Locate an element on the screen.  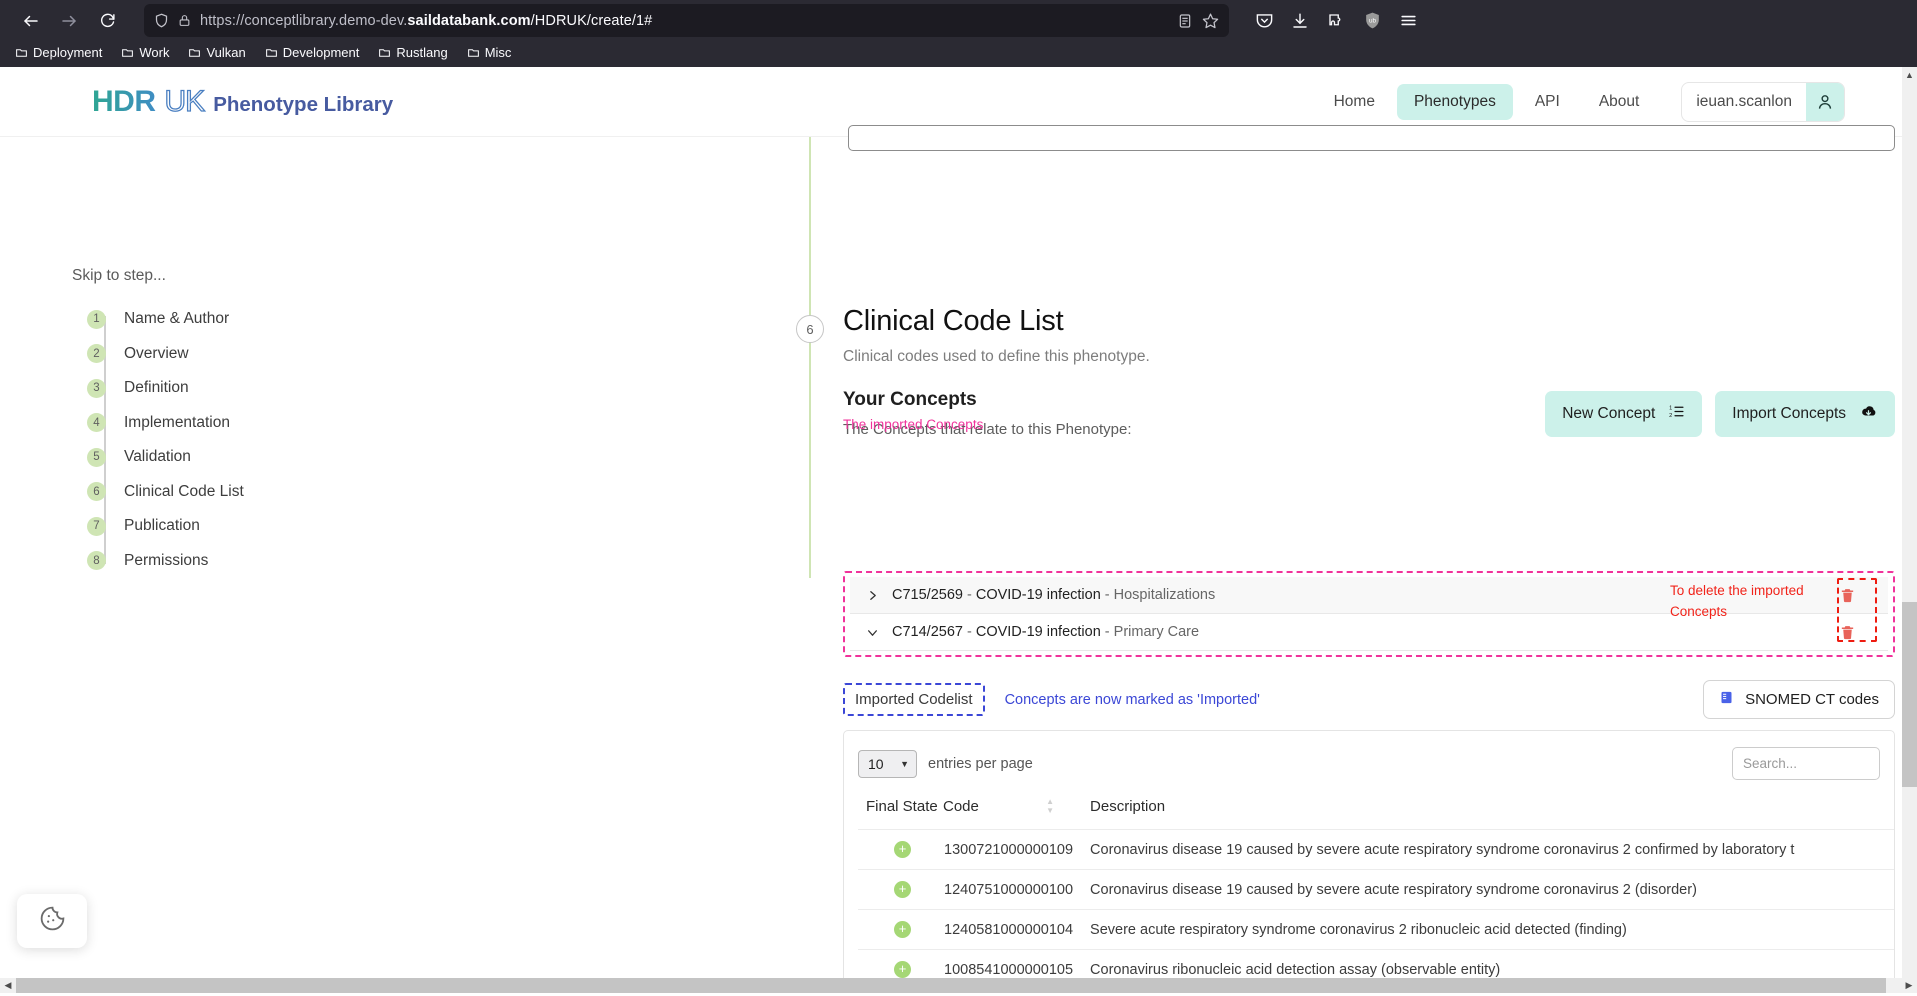
entries-per-page-control: 10 25 50 100 ▼ is located at coordinates (887, 763).